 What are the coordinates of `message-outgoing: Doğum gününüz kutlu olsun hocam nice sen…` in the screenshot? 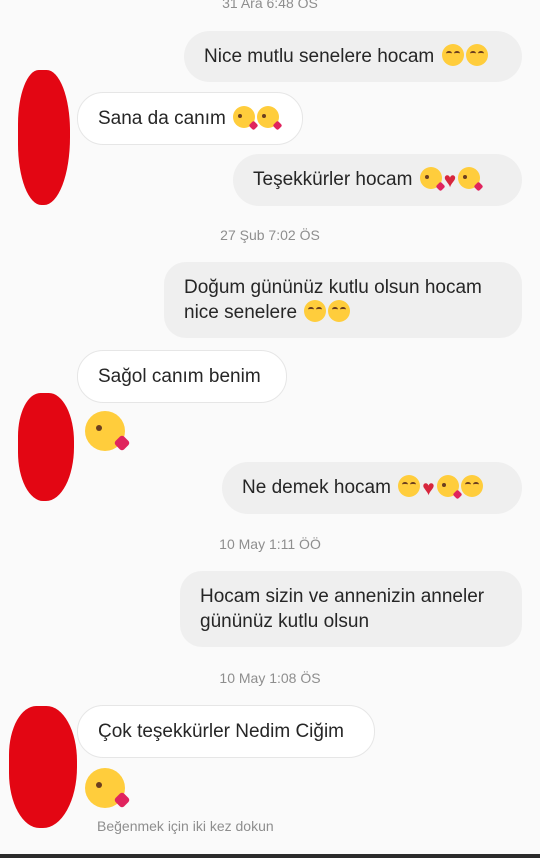 It's located at (343, 300).